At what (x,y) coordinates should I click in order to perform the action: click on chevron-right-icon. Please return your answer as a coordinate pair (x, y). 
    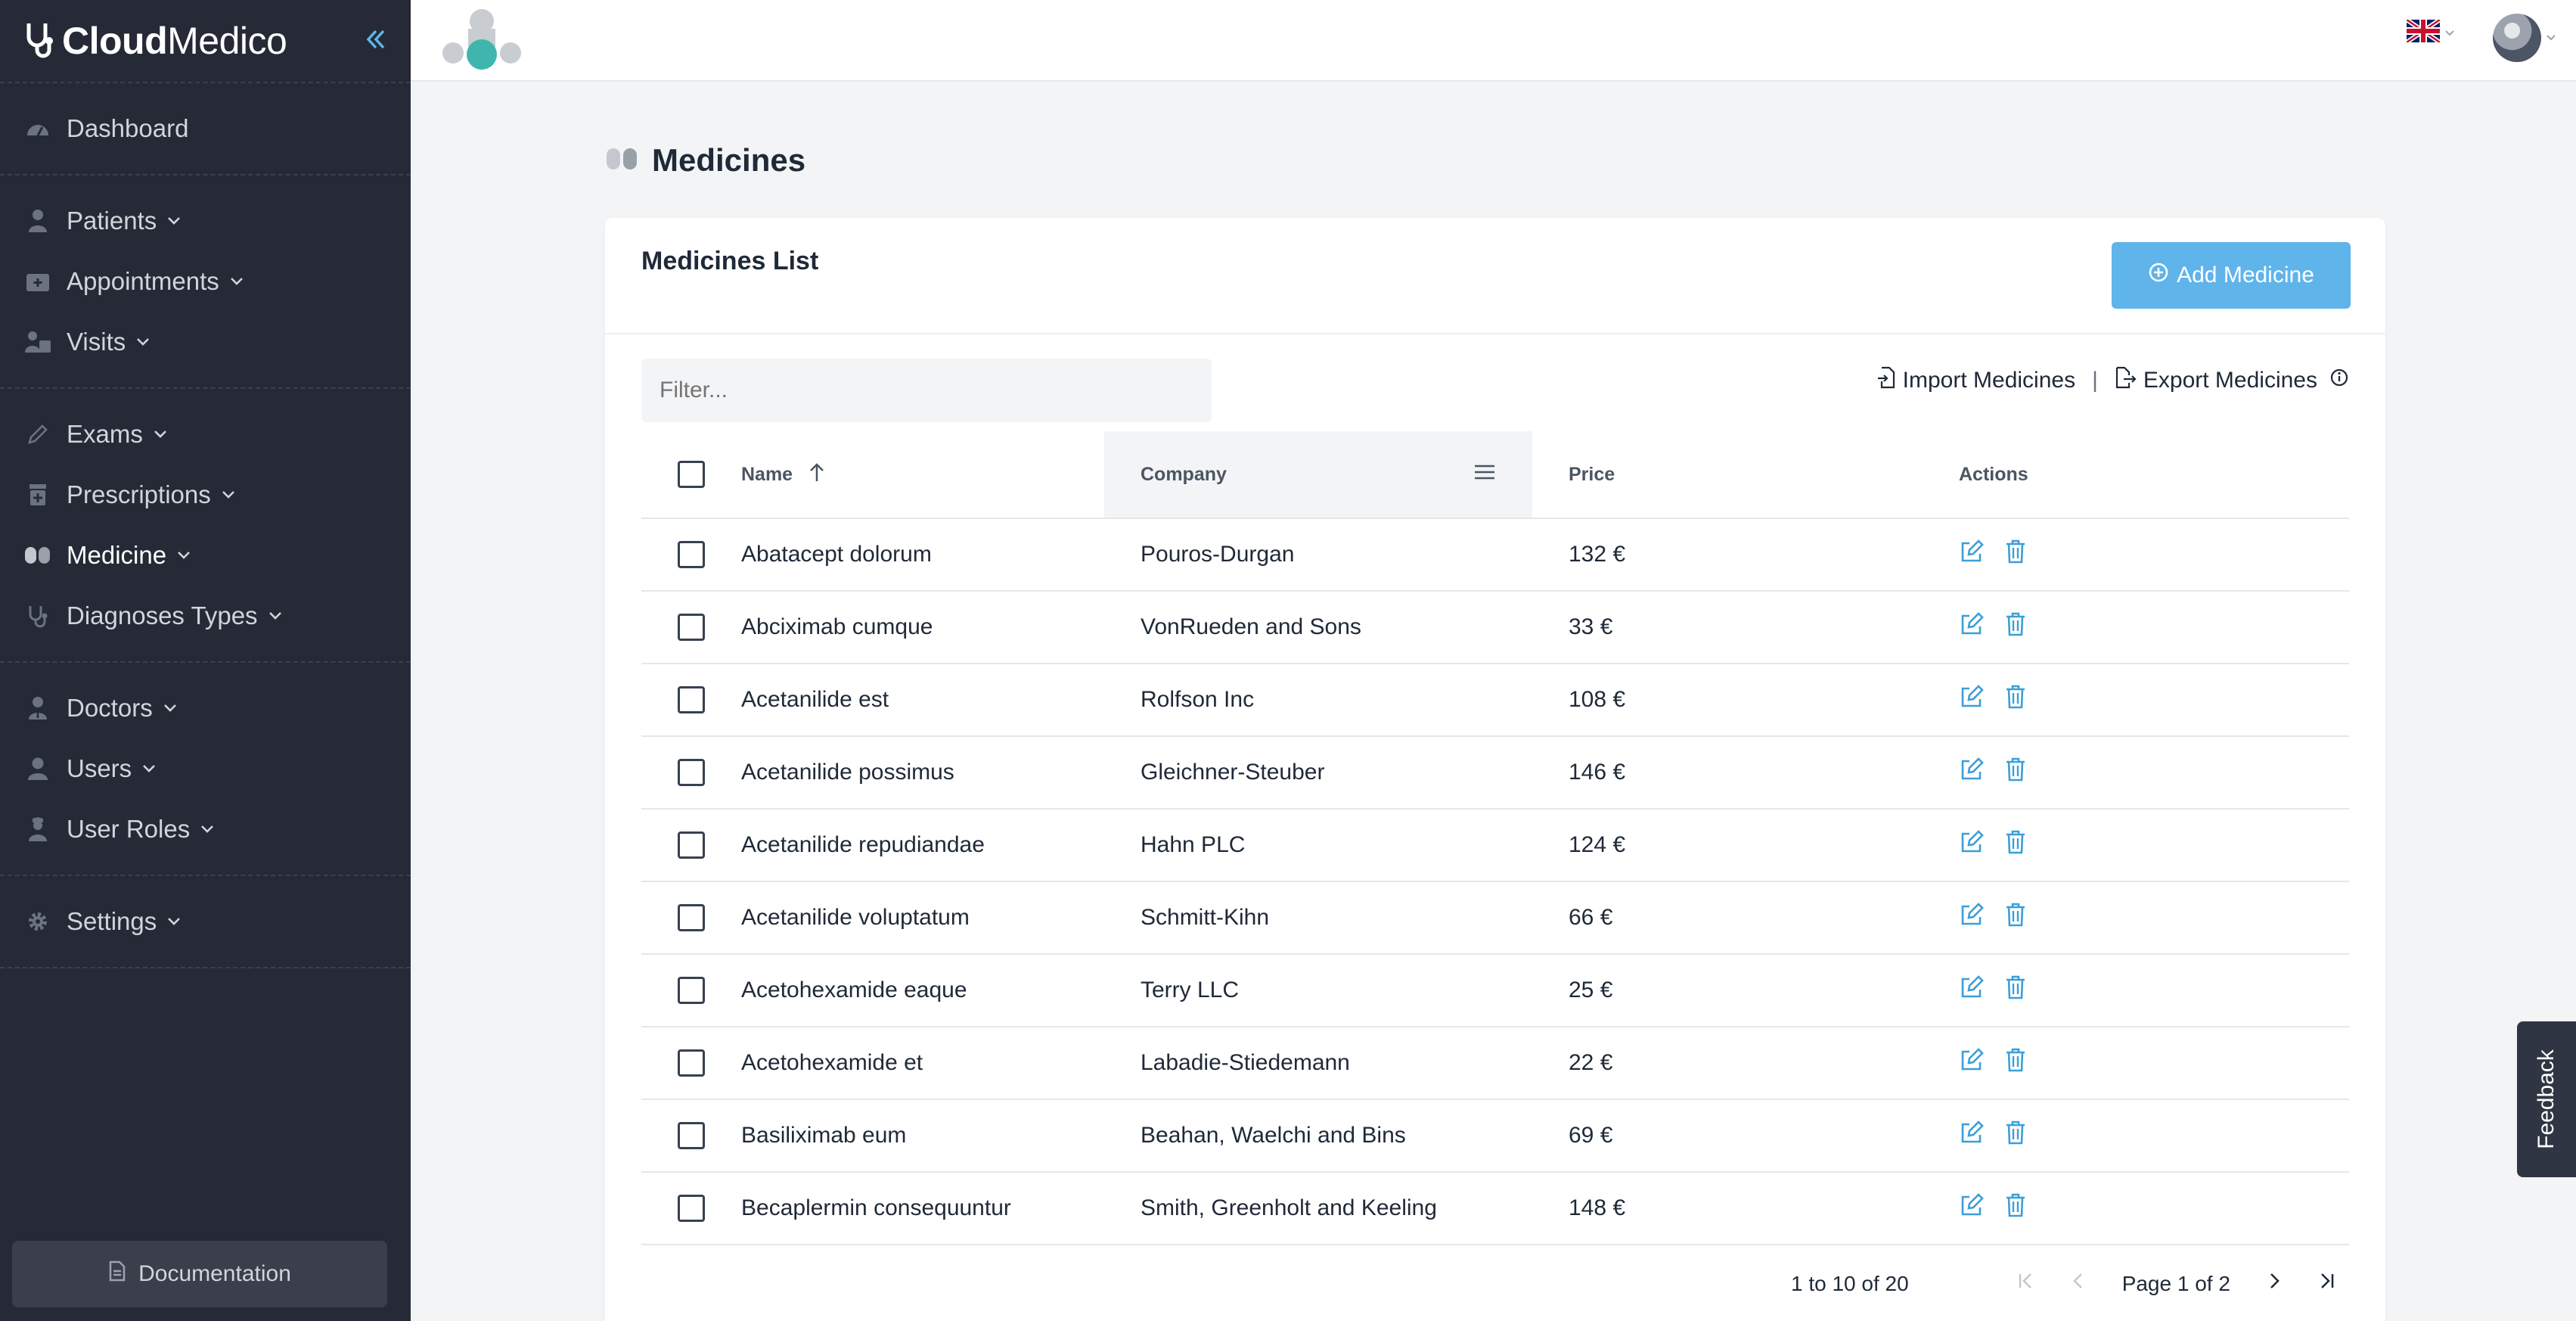
    Looking at the image, I should click on (2273, 1283).